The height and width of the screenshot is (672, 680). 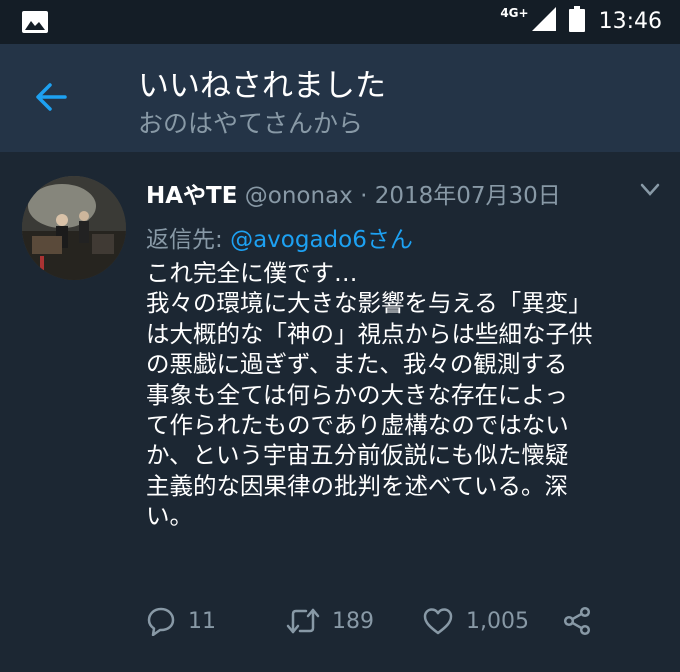 I want to click on battery-icon, so click(x=576, y=21).